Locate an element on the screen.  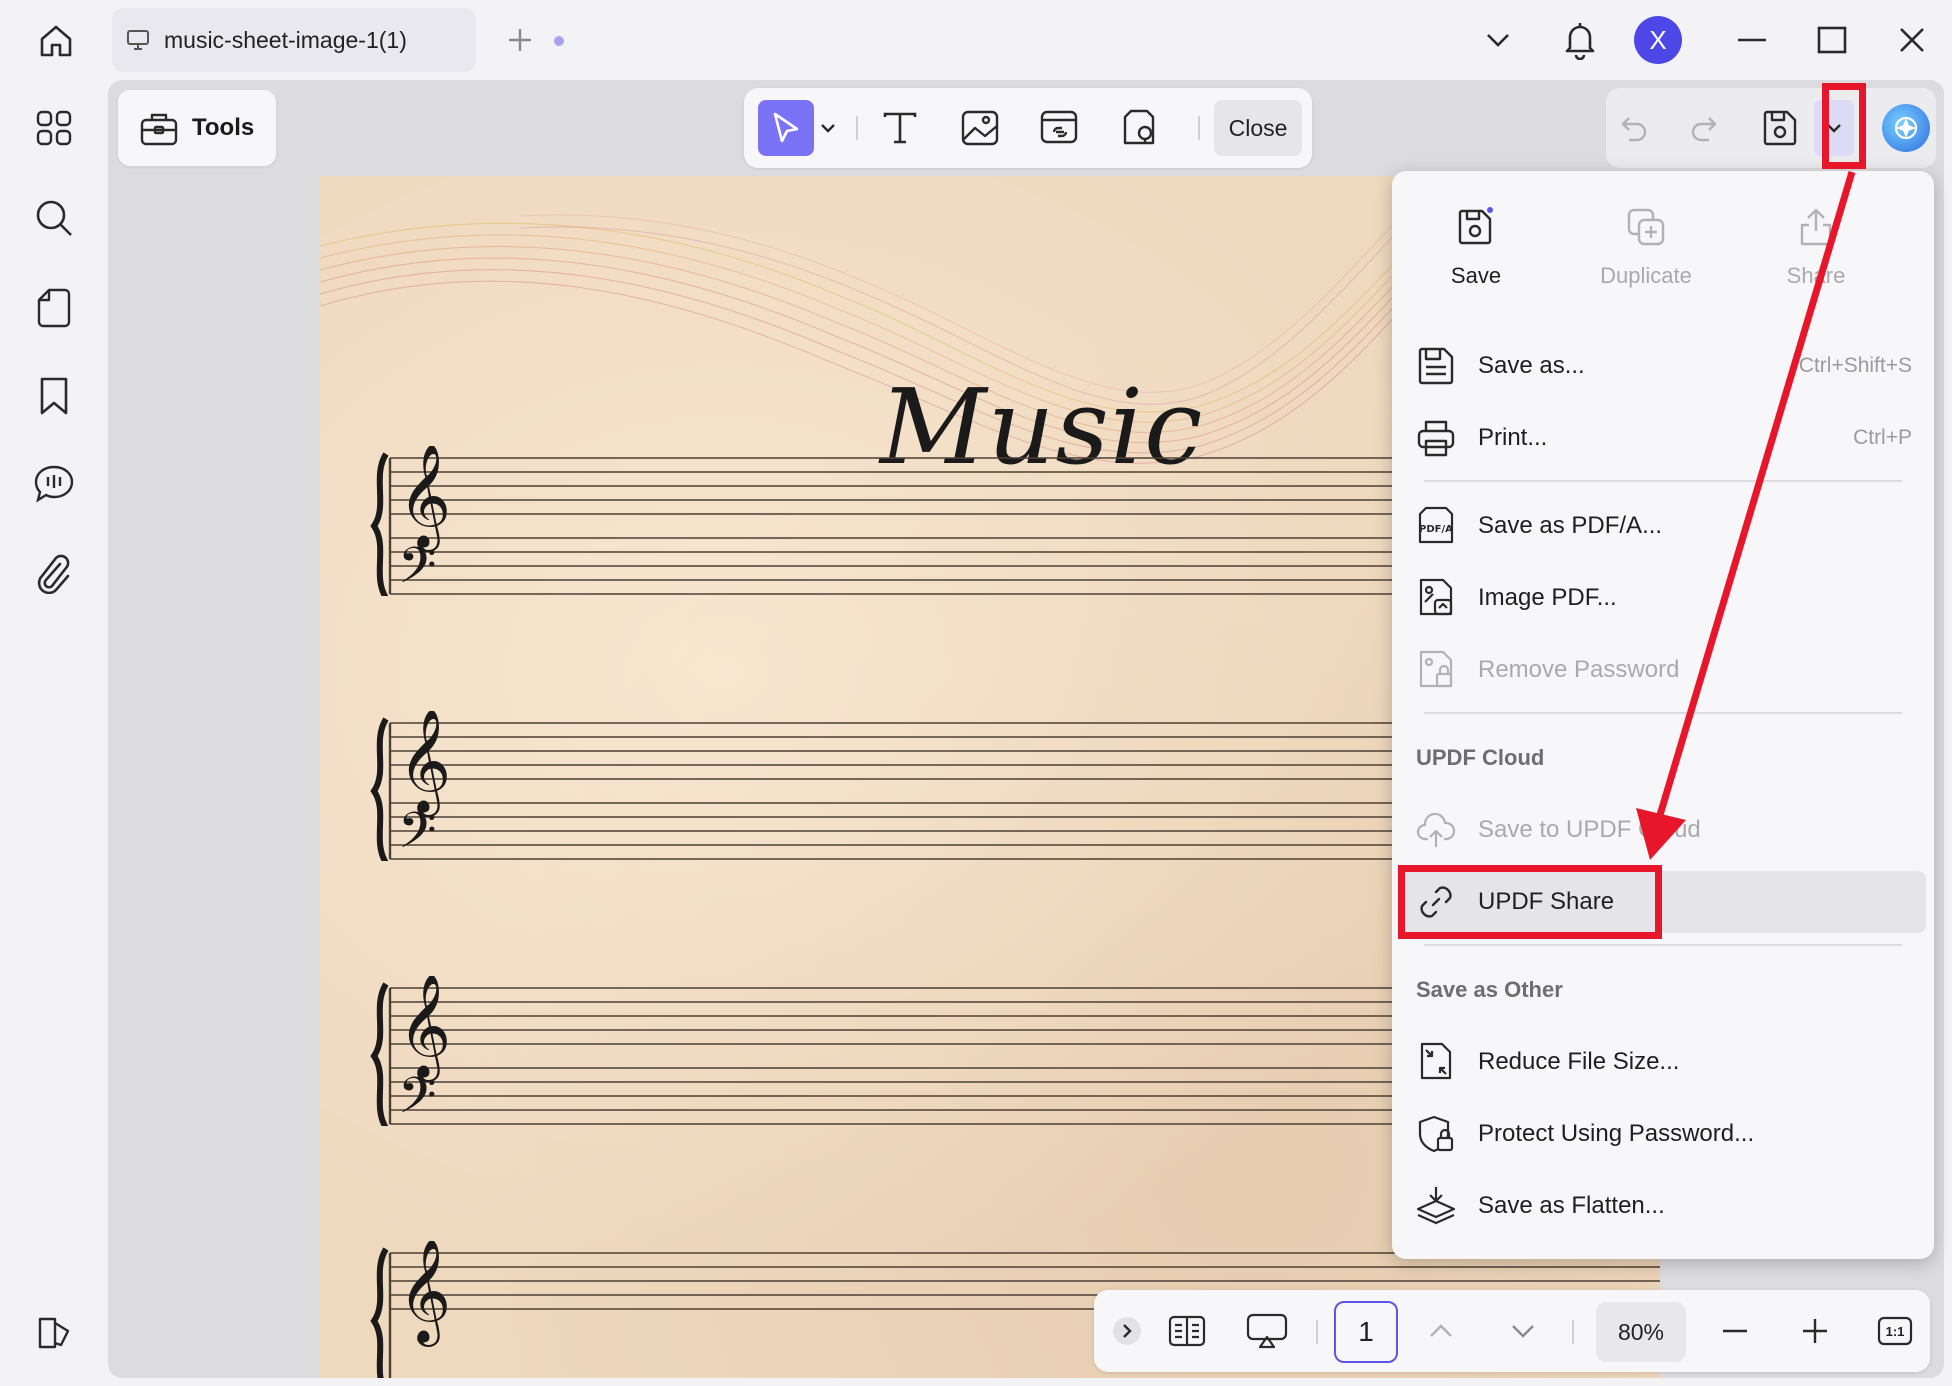
highlight-box-updf-share is located at coordinates (1530, 902).